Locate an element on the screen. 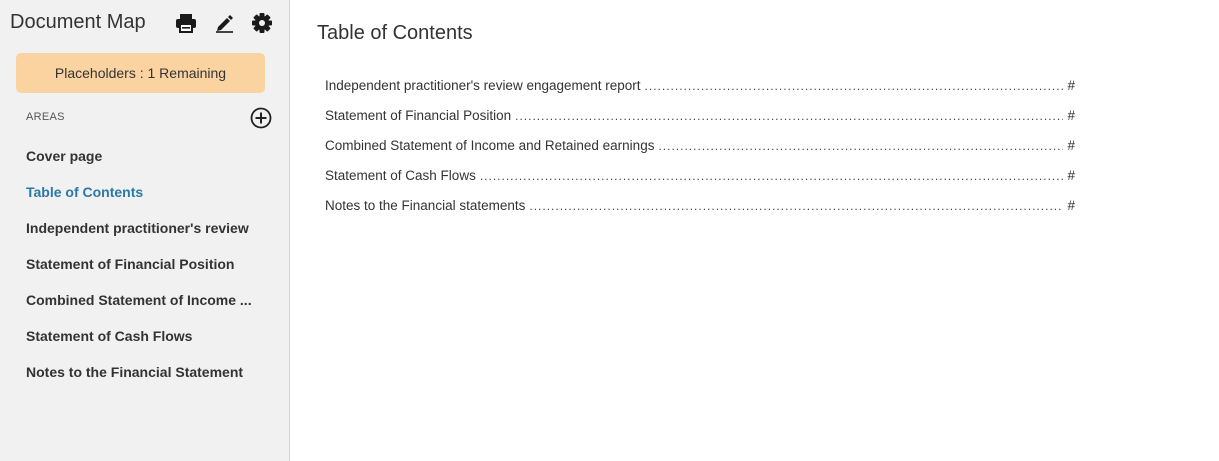 This screenshot has height=461, width=1219. toc-entry-title: Statement of Financial Position is located at coordinates (418, 115).